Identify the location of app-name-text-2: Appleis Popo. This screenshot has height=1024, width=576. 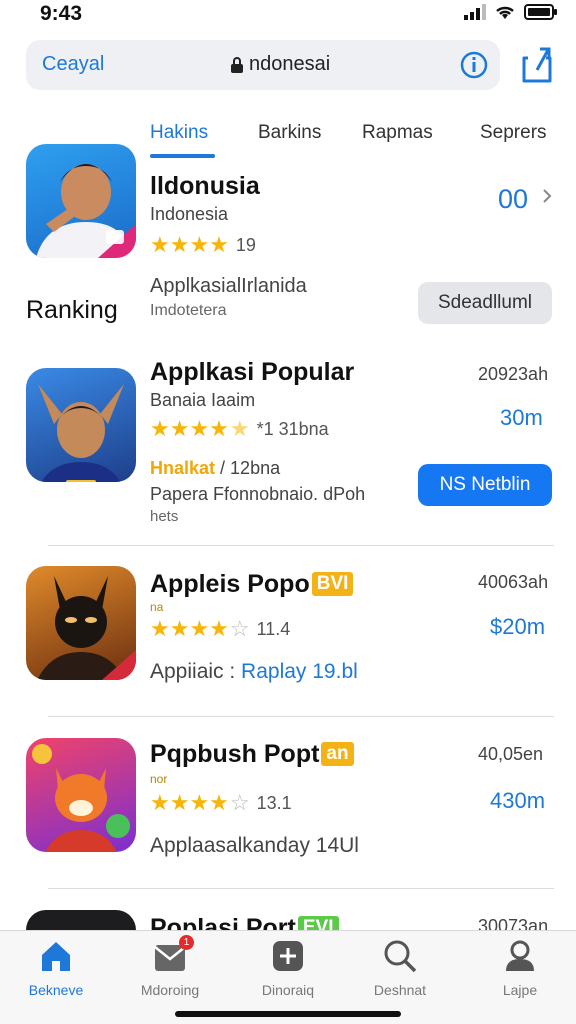
(230, 584).